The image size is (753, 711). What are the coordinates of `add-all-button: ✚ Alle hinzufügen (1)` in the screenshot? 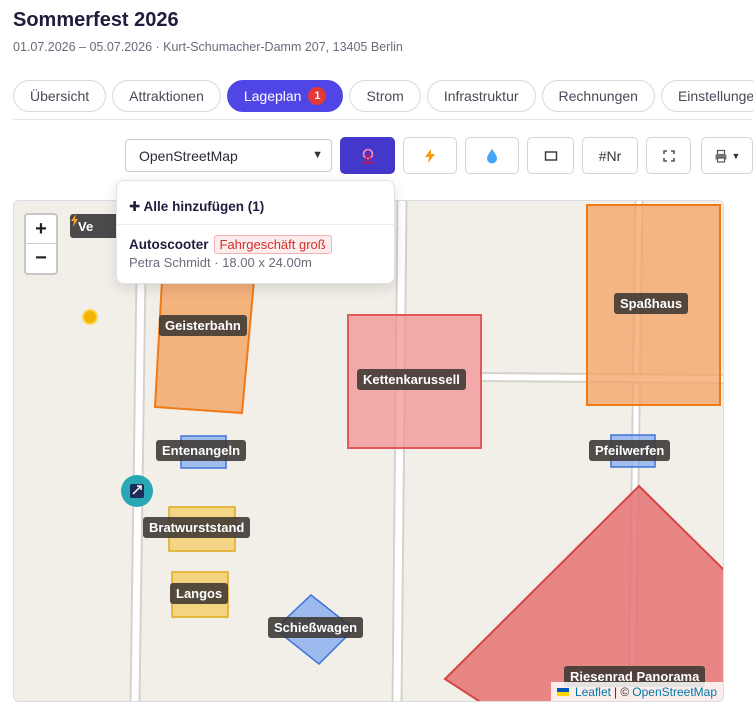 It's located at (196, 207).